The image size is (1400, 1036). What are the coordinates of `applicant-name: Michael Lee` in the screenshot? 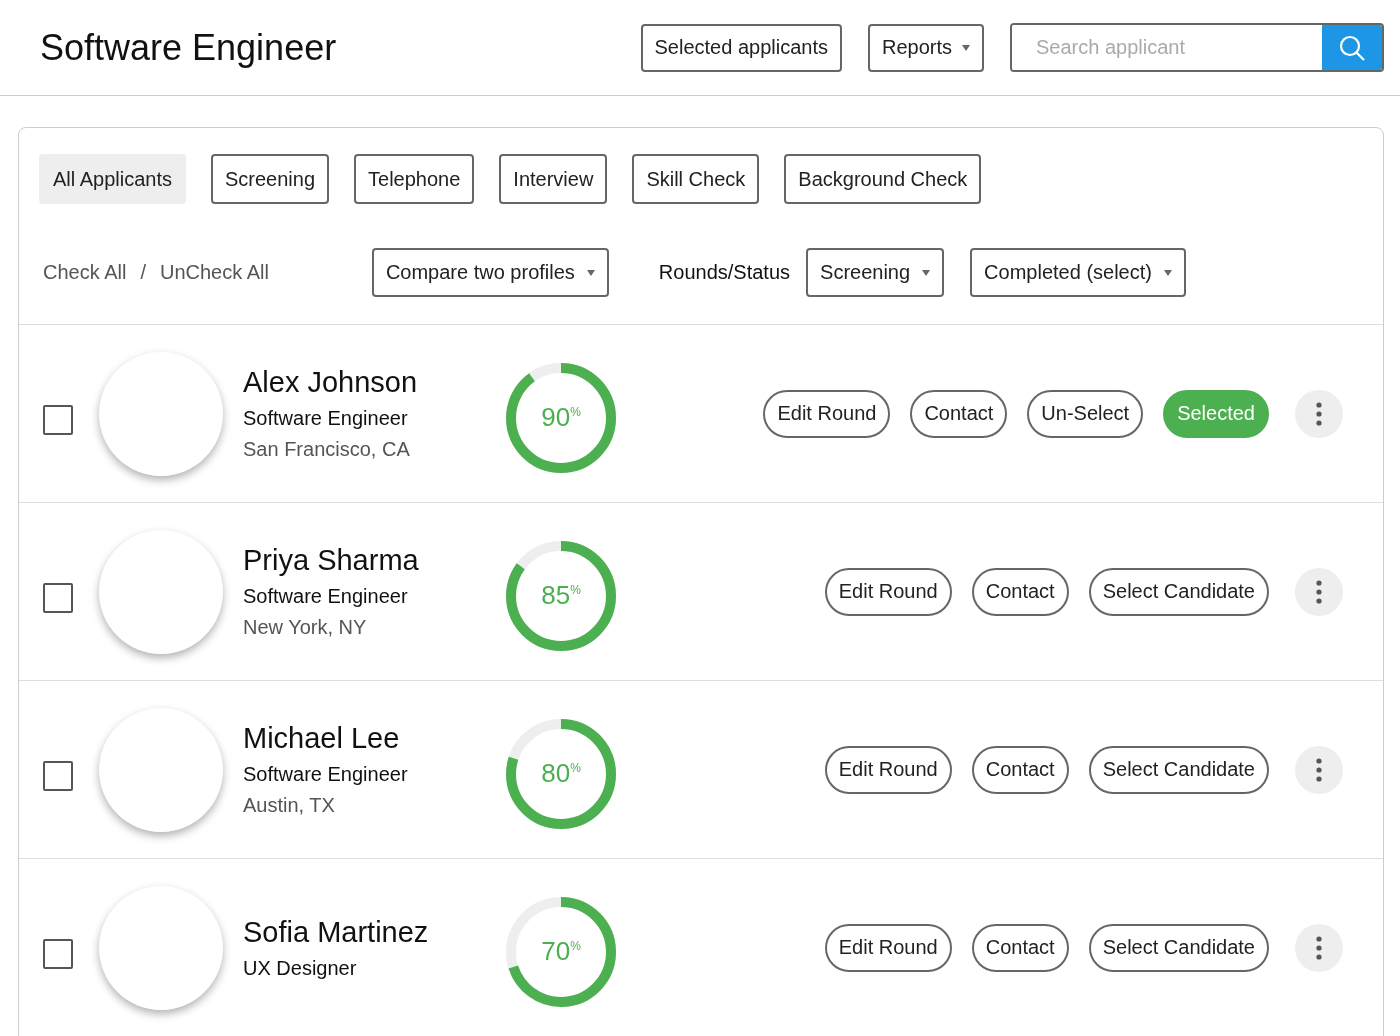 It's located at (322, 738).